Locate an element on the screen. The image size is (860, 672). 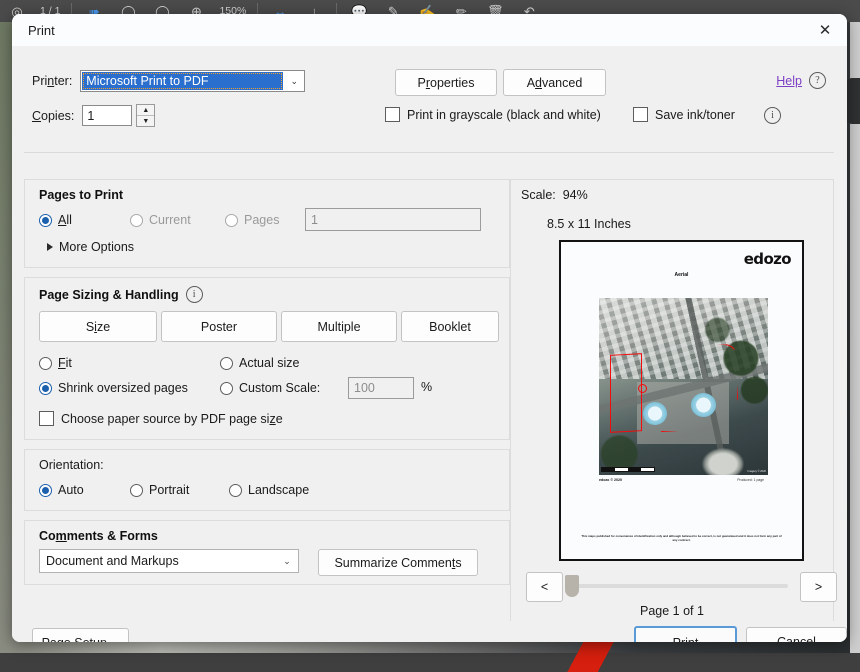
scale-label: Scale: is located at coordinates (538, 195).